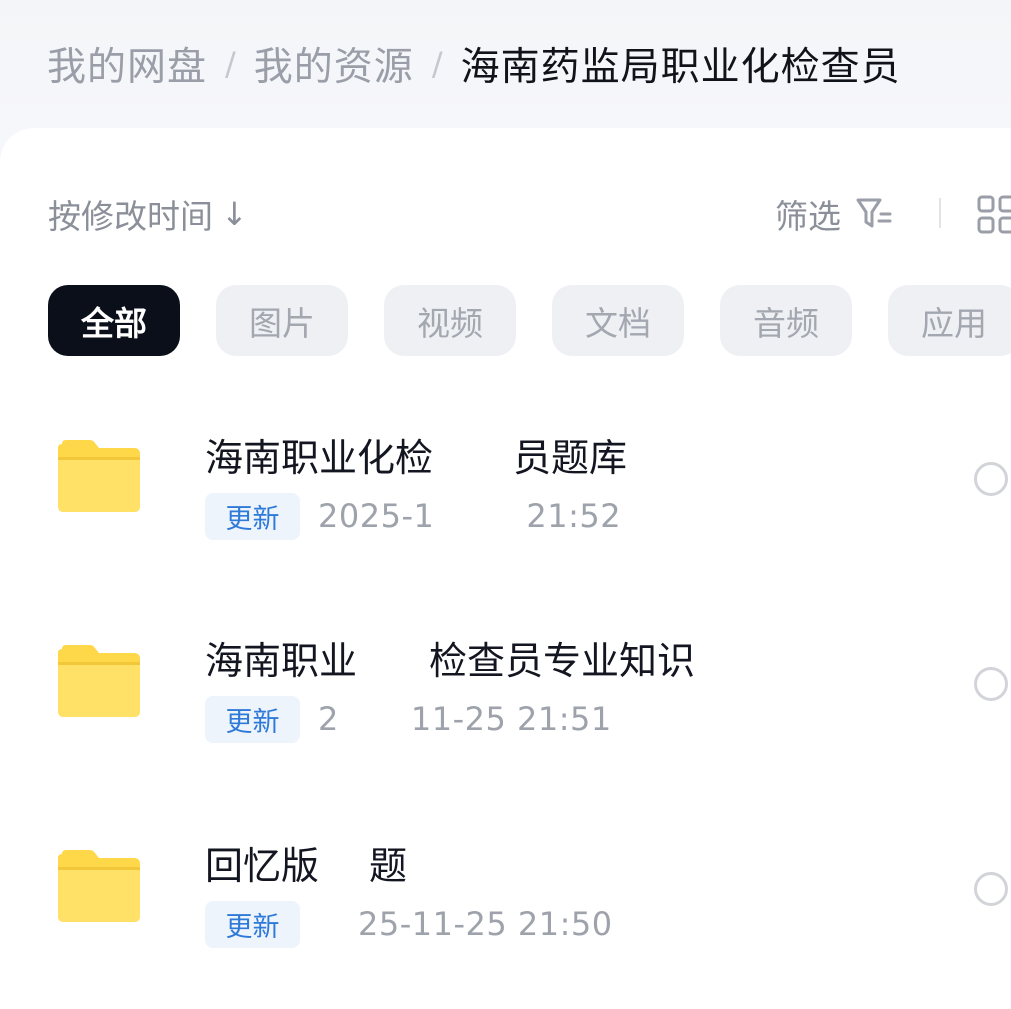 This screenshot has width=1011, height=1009. I want to click on filter-button: 筛选, so click(834, 214).